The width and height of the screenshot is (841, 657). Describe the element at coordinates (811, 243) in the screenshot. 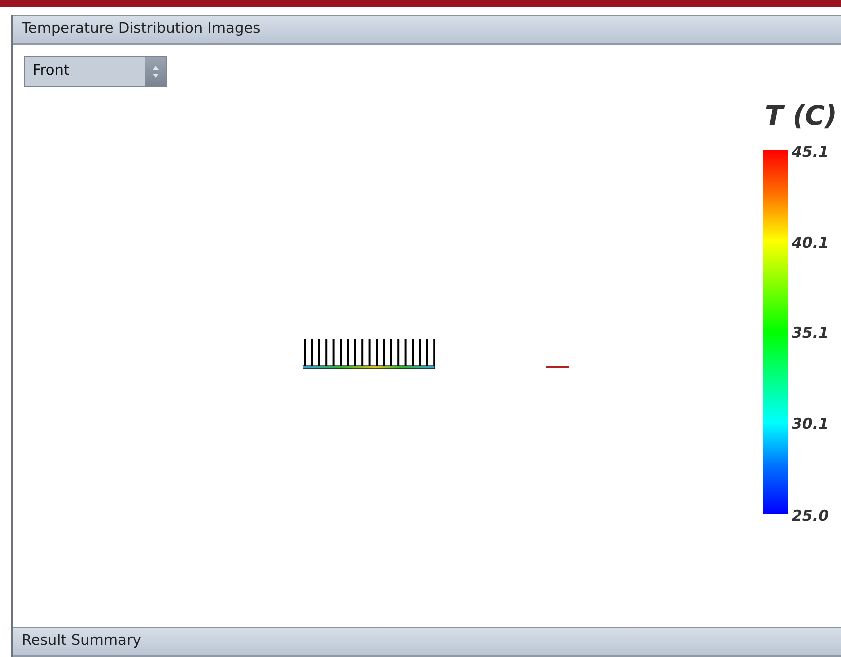

I see `scale-label: 40.1` at that location.